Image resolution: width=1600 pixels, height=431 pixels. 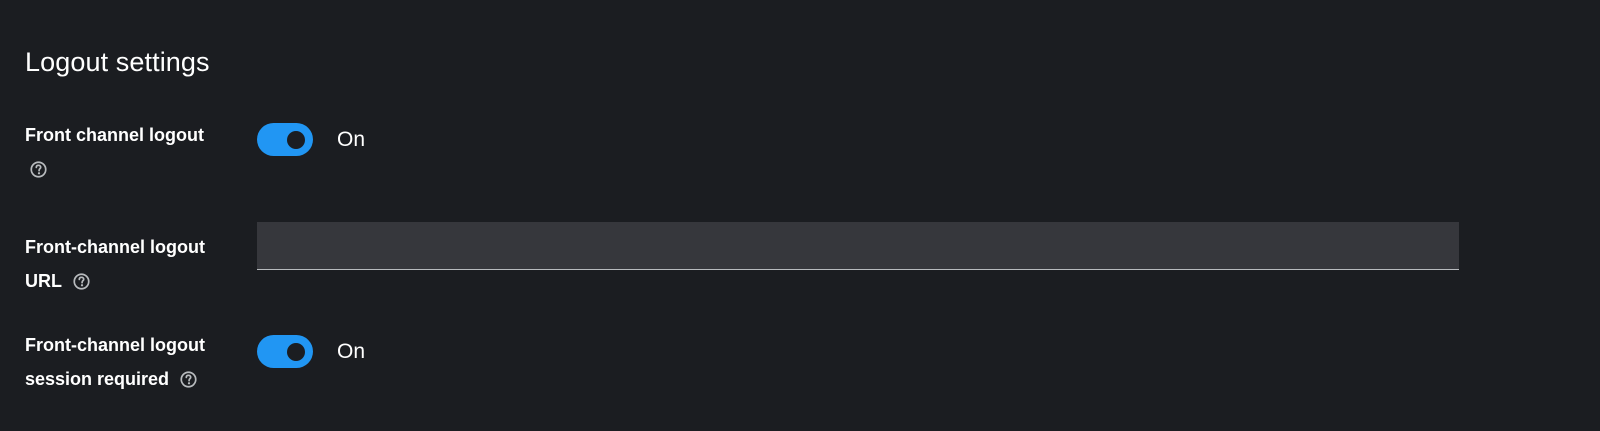 I want to click on front-channel-logout-toggle-state: On, so click(x=351, y=139).